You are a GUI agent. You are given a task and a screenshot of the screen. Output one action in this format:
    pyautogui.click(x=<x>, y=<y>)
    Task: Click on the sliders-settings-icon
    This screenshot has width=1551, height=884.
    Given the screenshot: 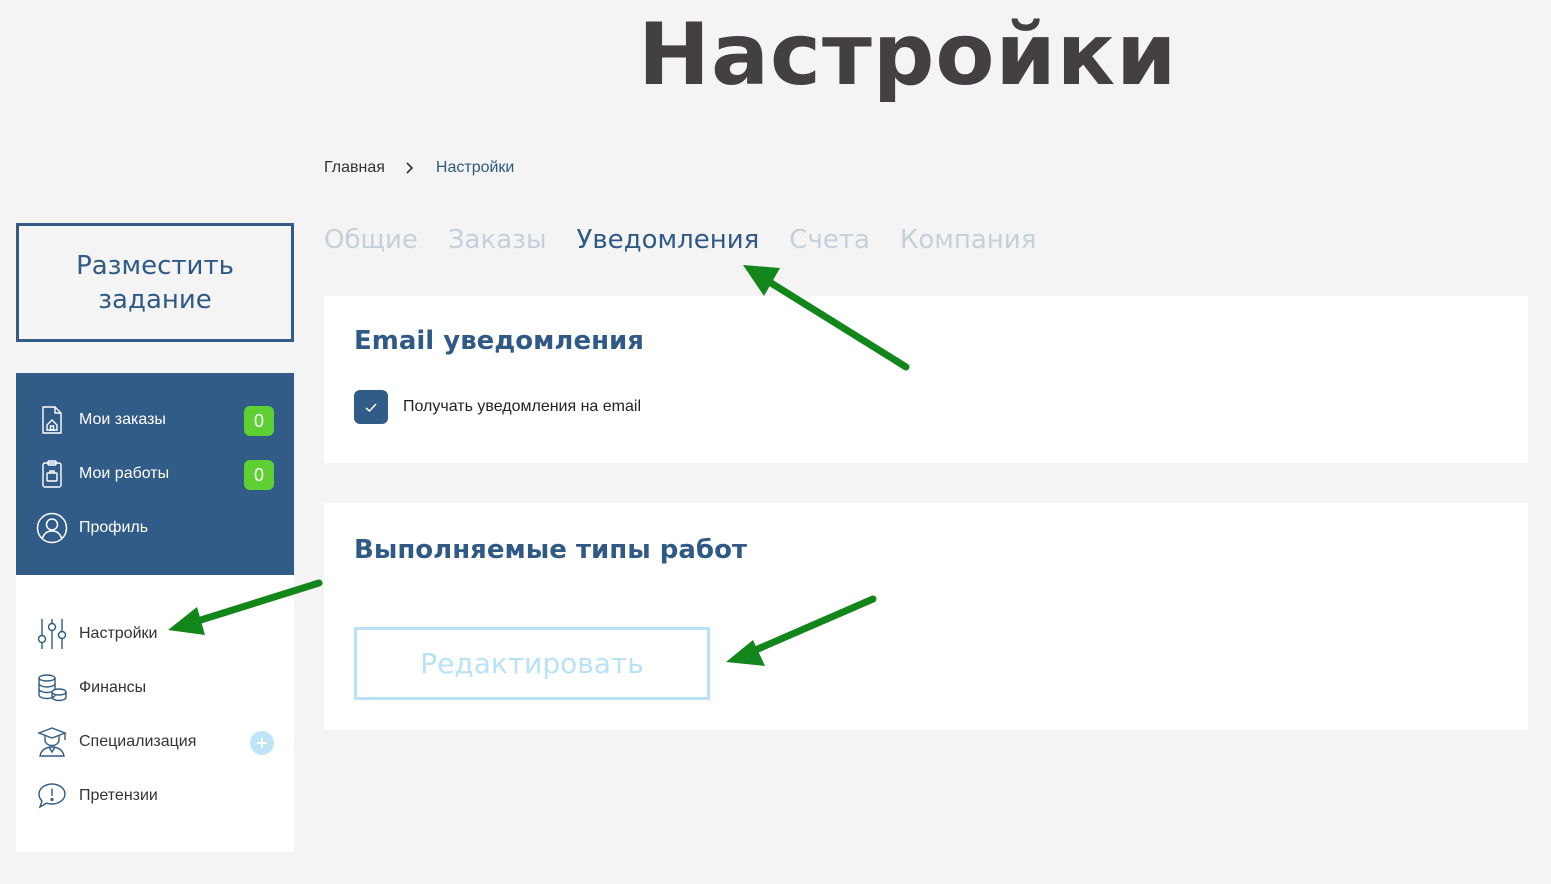 What is the action you would take?
    pyautogui.click(x=52, y=634)
    